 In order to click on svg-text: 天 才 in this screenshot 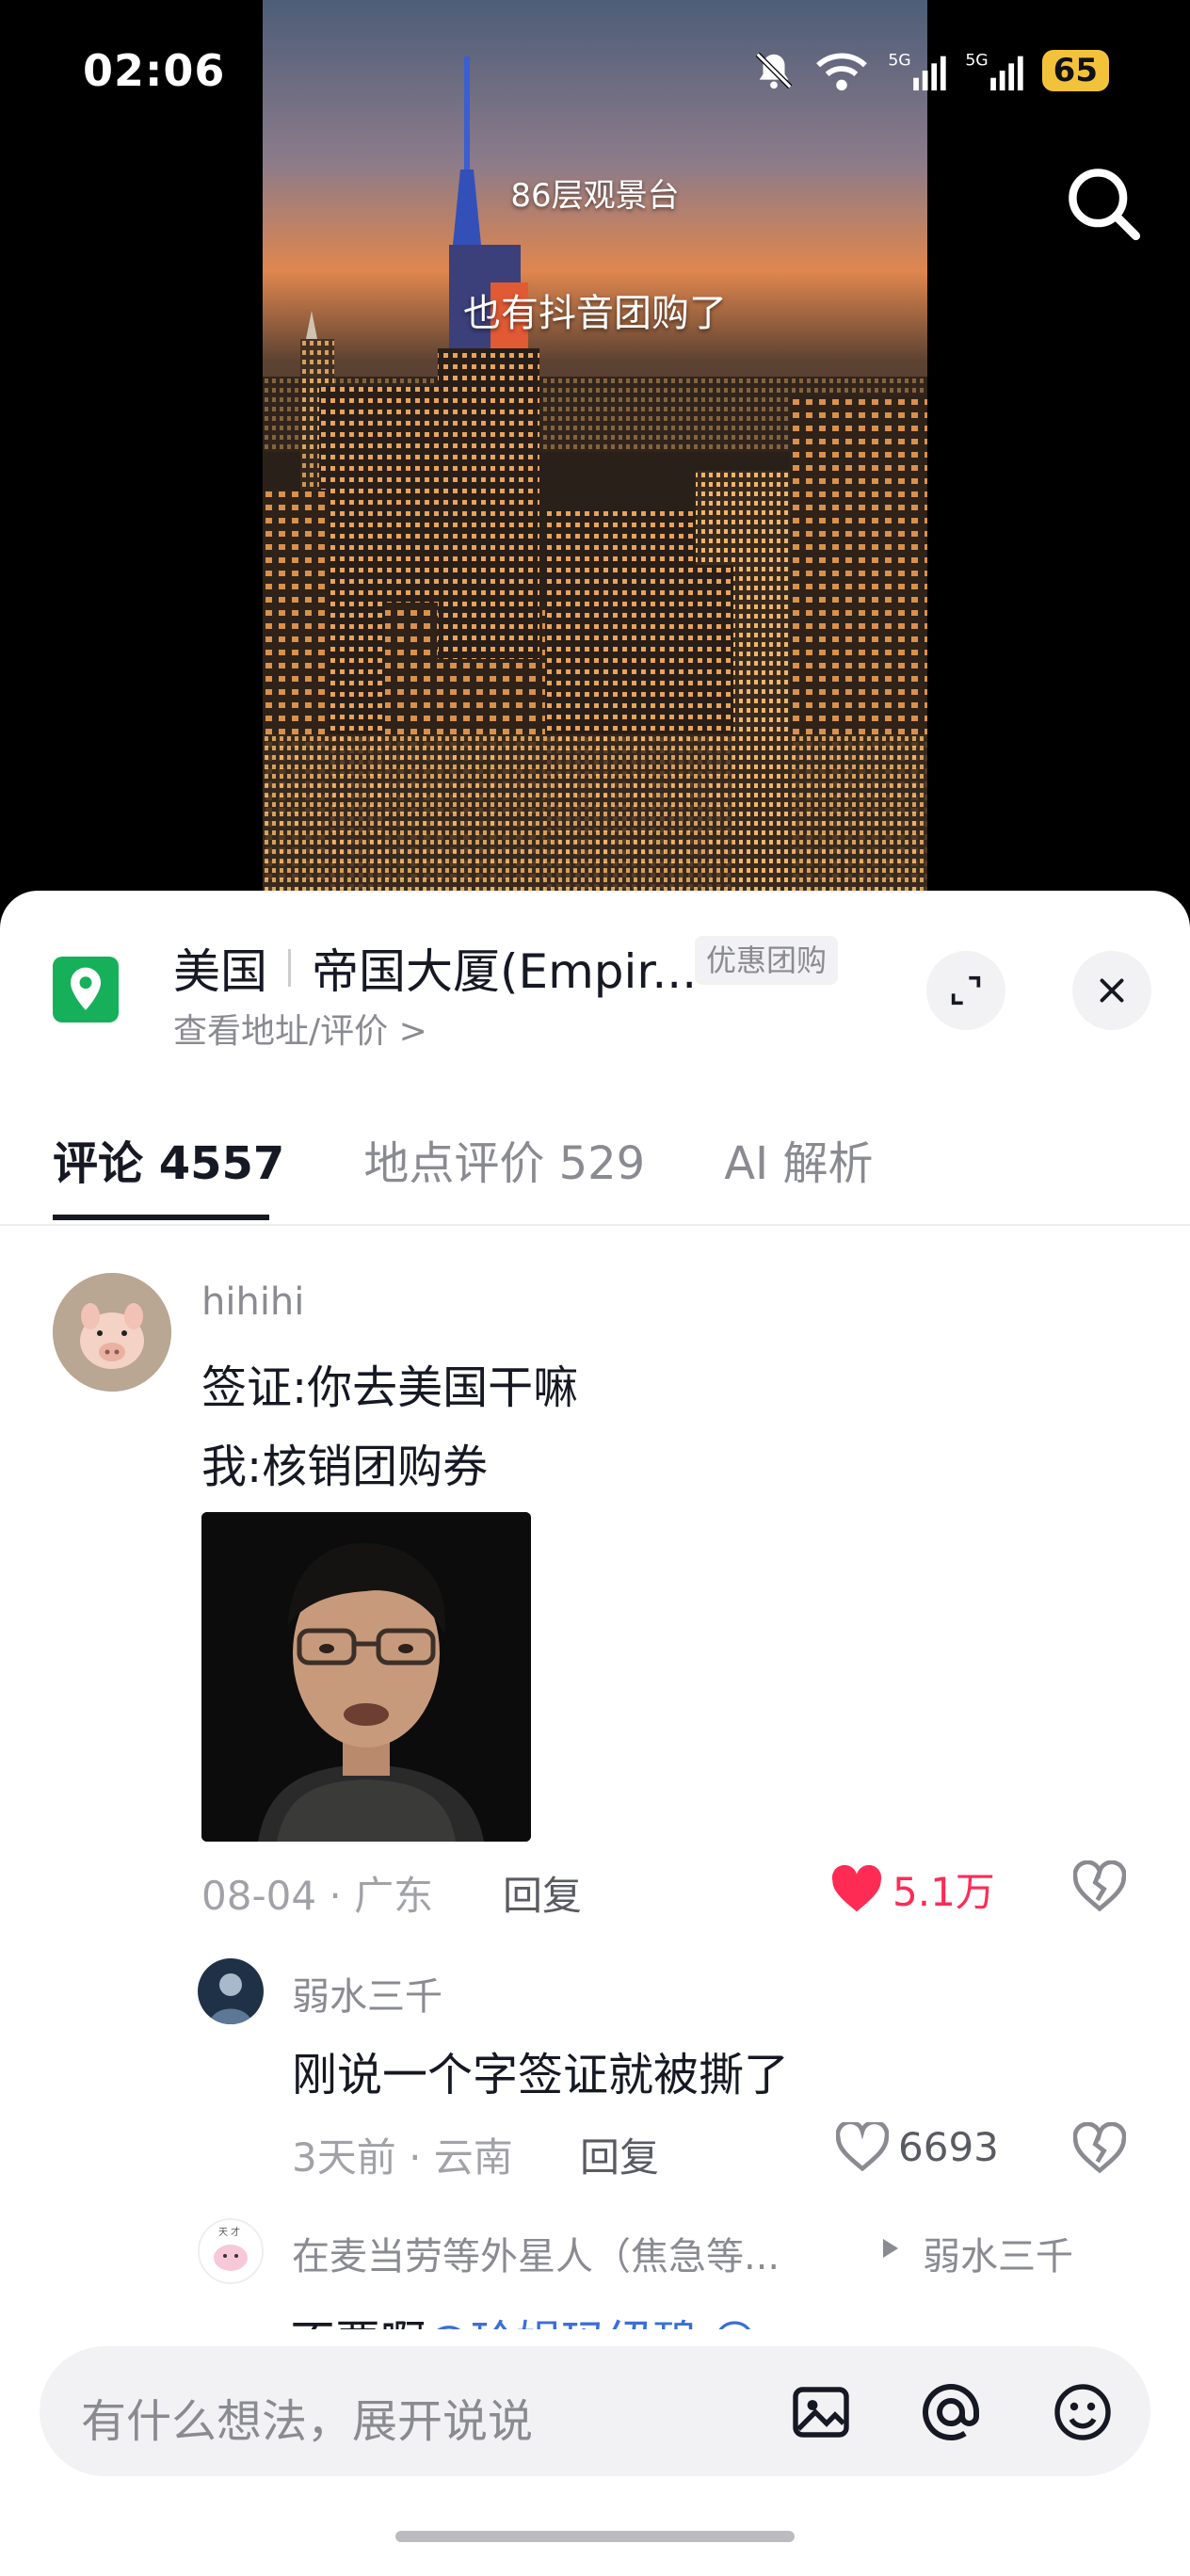, I will do `click(229, 2232)`.